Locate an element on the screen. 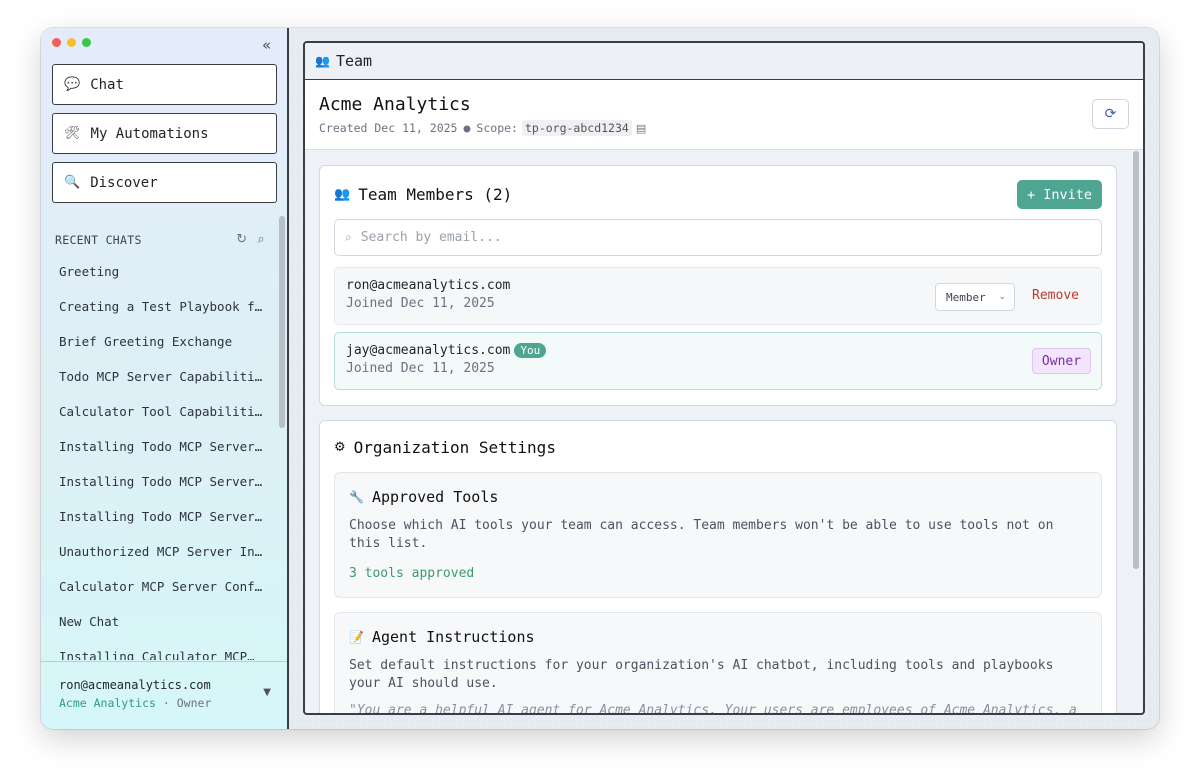  panel-title-bar: 👥 Team is located at coordinates (724, 61).